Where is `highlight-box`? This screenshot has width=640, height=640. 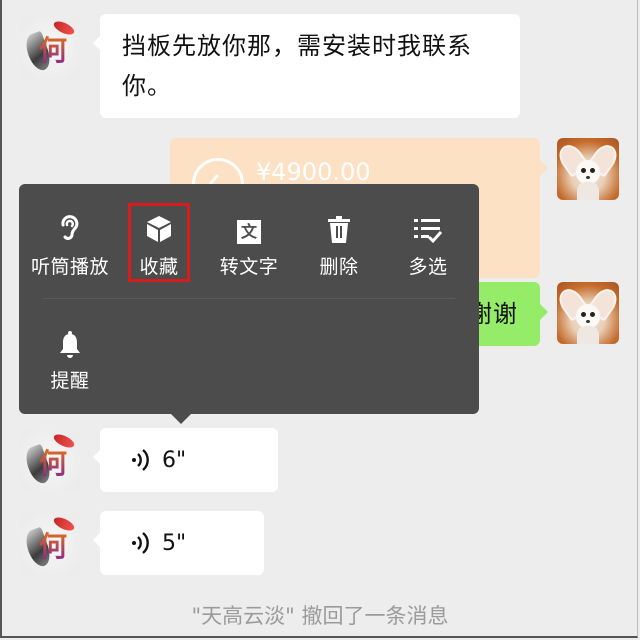
highlight-box is located at coordinates (159, 242).